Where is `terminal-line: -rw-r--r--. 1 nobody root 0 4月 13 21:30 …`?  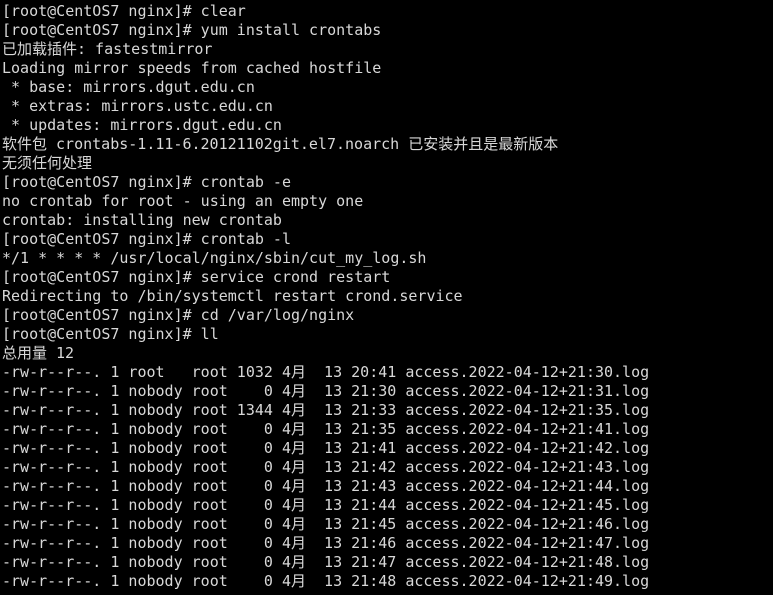
terminal-line: -rw-r--r--. 1 nobody root 0 4月 13 21:30 … is located at coordinates (326, 391).